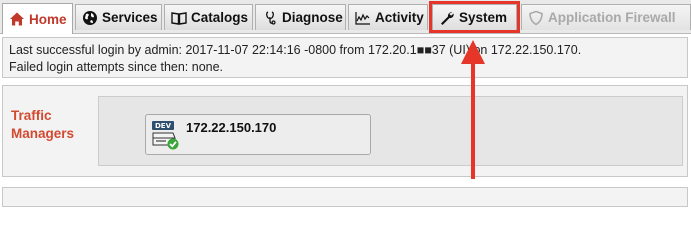 This screenshot has height=240, width=691. Describe the element at coordinates (17, 19) in the screenshot. I see `home-icon` at that location.